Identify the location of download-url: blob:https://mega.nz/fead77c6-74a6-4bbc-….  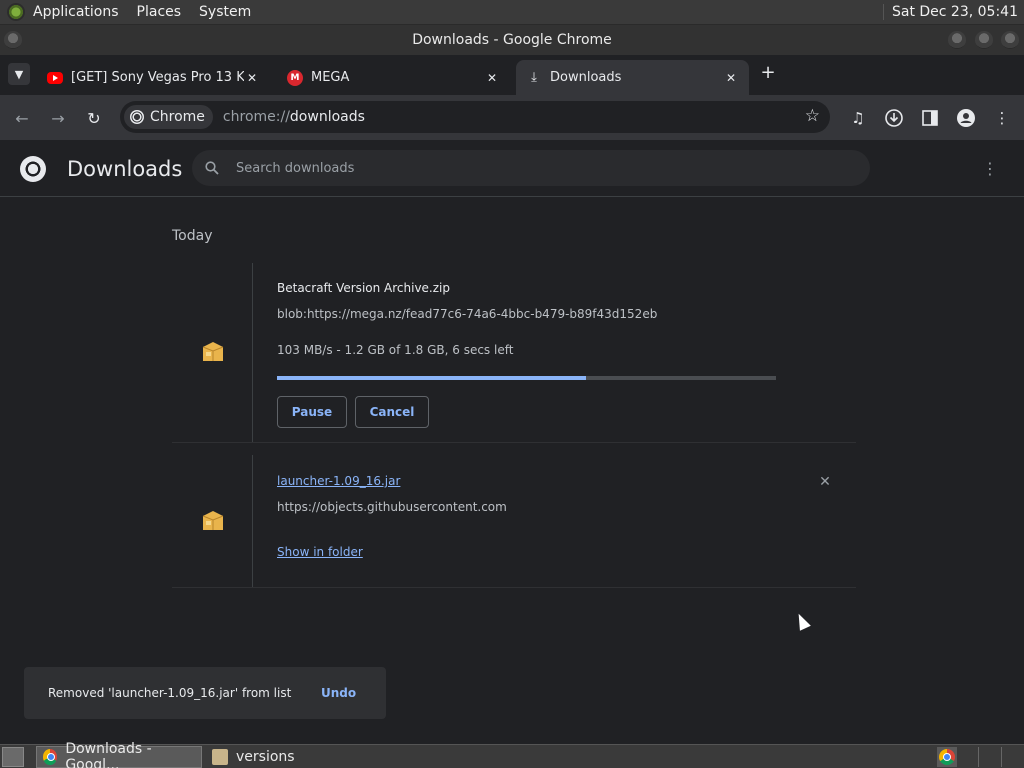
(467, 314).